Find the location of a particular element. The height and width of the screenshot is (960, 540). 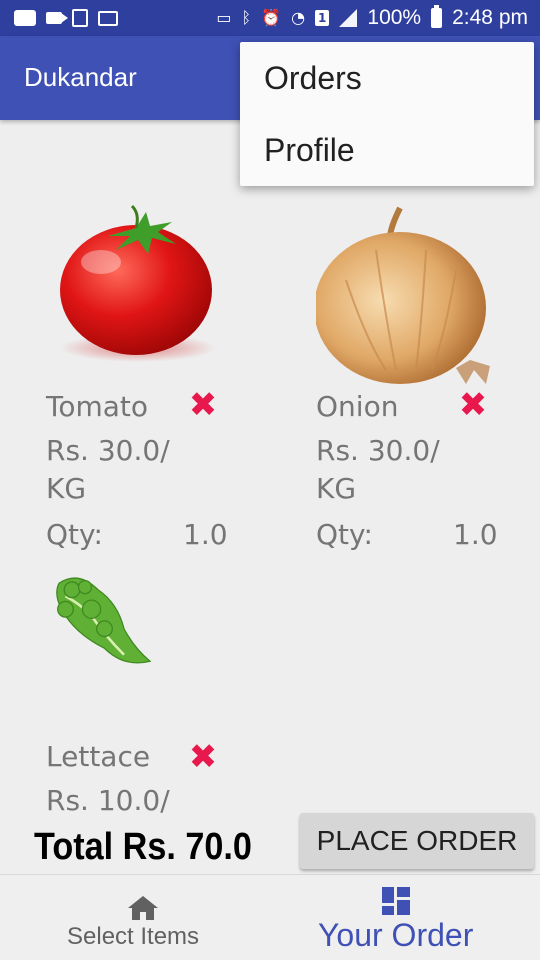

product-name: Onion is located at coordinates (357, 406).